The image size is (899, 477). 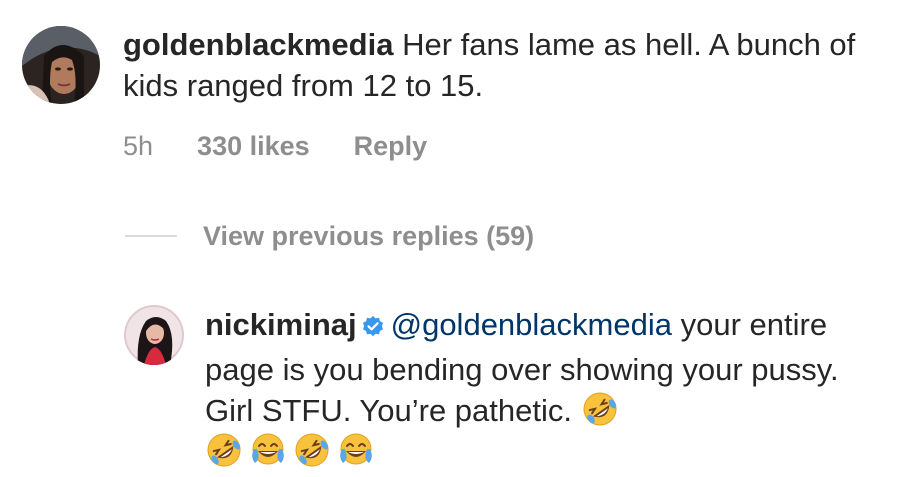 I want to click on reply-button: Reply, so click(x=391, y=146).